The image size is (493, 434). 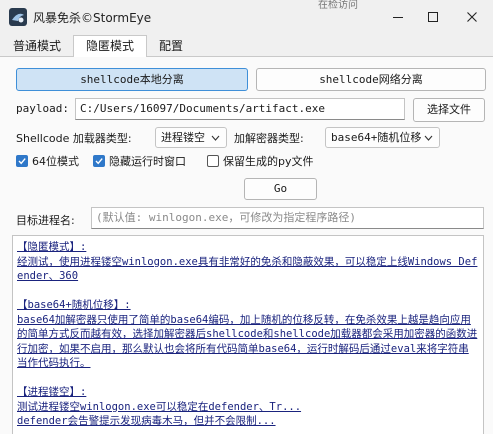 I want to click on x64-mode-checkbox: 64位模式, so click(x=47, y=161).